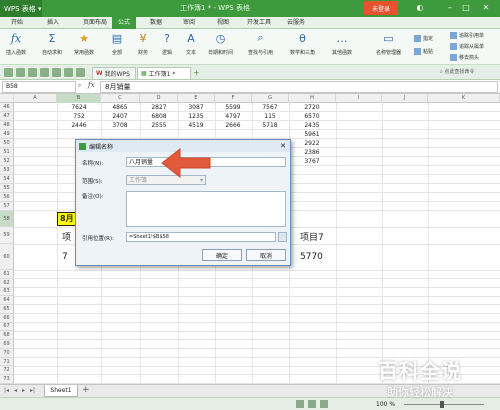 The image size is (500, 410). What do you see at coordinates (220, 46) in the screenshot?
I see `datetime-button: ◷ 日期和时间` at bounding box center [220, 46].